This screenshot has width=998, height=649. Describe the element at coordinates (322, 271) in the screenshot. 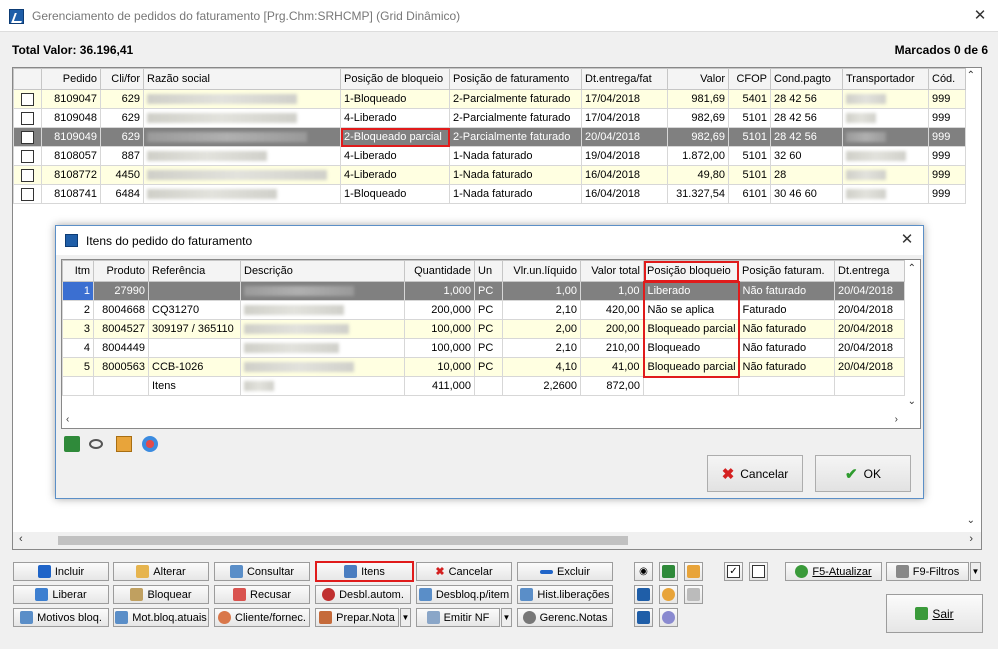

I see `col-descricao: Descrição` at that location.